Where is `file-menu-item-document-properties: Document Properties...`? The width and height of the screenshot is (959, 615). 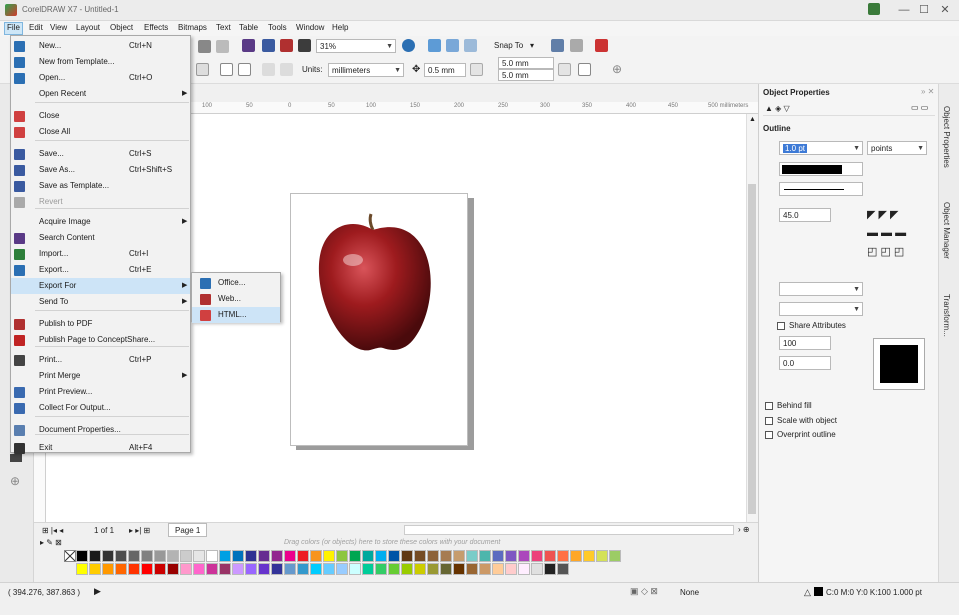 file-menu-item-document-properties: Document Properties... is located at coordinates (100, 430).